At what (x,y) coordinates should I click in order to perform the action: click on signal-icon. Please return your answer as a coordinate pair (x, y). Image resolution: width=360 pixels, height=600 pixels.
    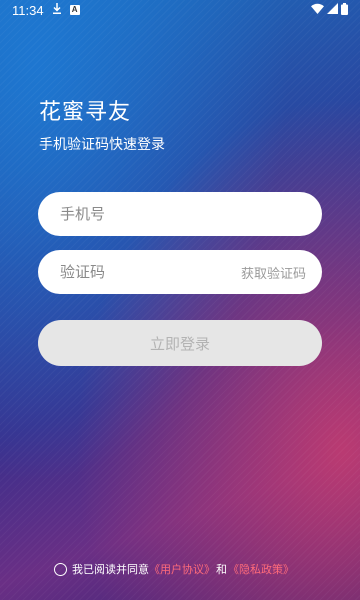
    Looking at the image, I should click on (332, 10).